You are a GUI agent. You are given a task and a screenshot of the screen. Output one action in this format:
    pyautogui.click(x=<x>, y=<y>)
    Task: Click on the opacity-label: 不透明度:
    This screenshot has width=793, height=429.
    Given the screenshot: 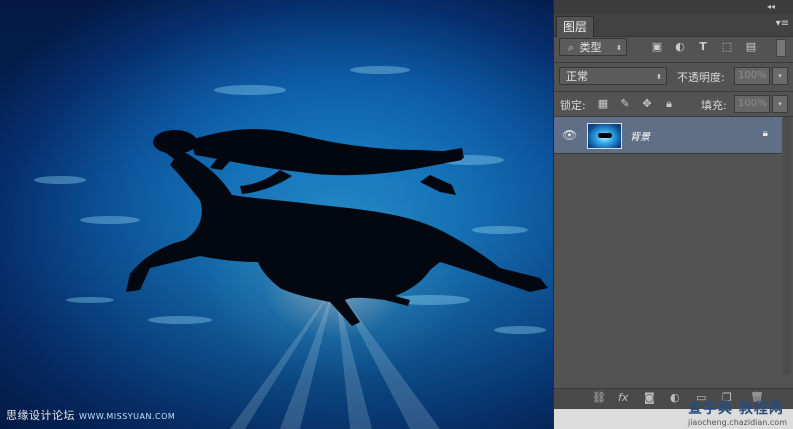 What is the action you would take?
    pyautogui.click(x=701, y=77)
    